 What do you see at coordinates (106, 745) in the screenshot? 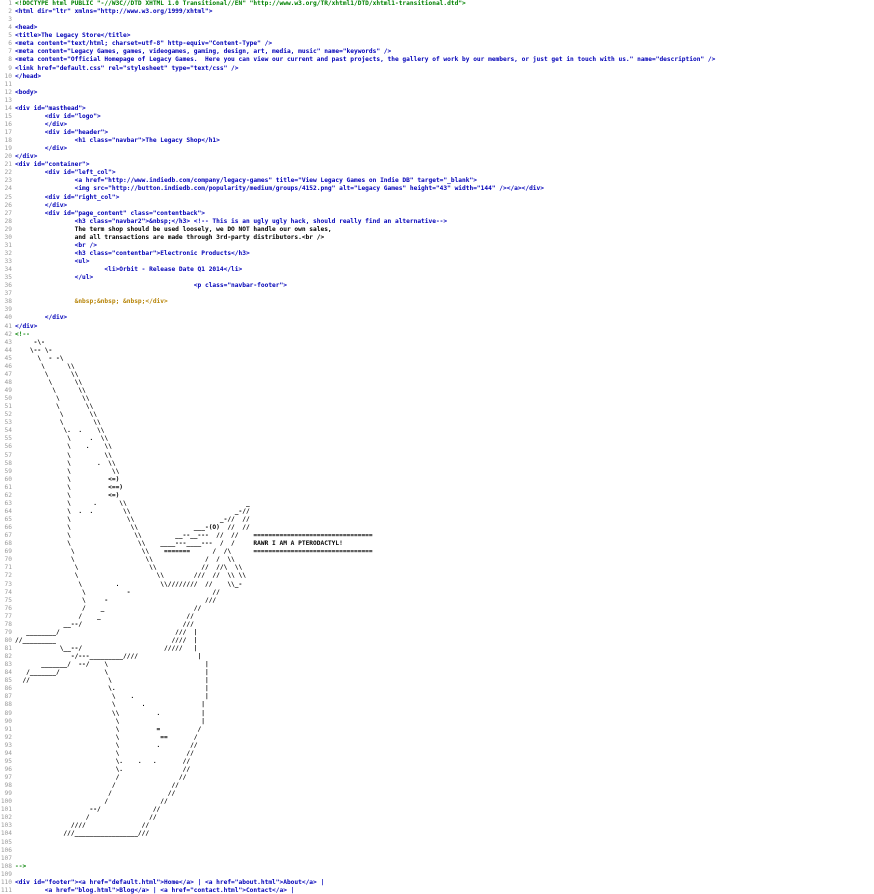
I see `line-code: \ . //` at bounding box center [106, 745].